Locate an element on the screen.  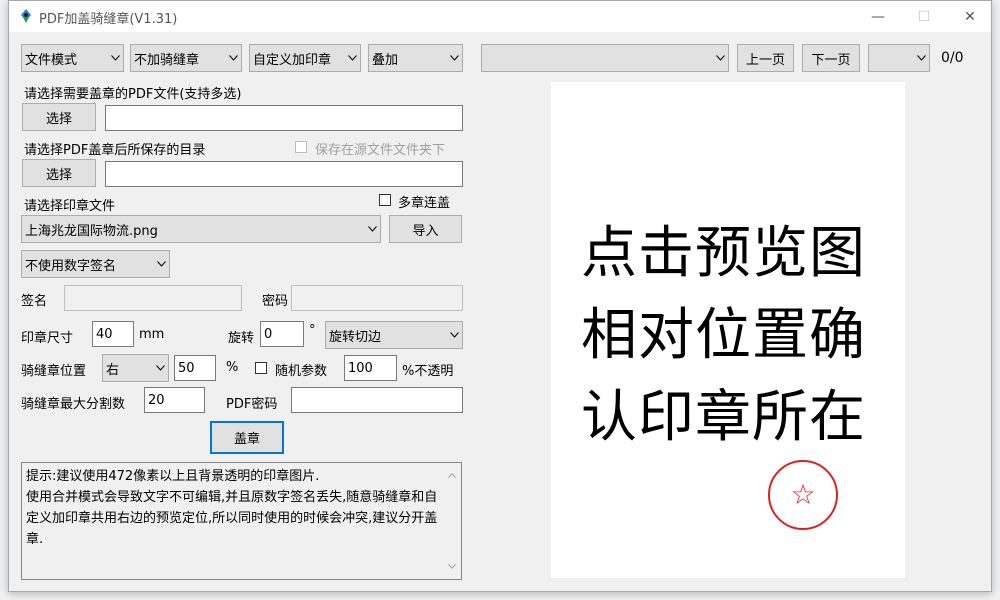
maximize-icon: ☐ is located at coordinates (924, 16).